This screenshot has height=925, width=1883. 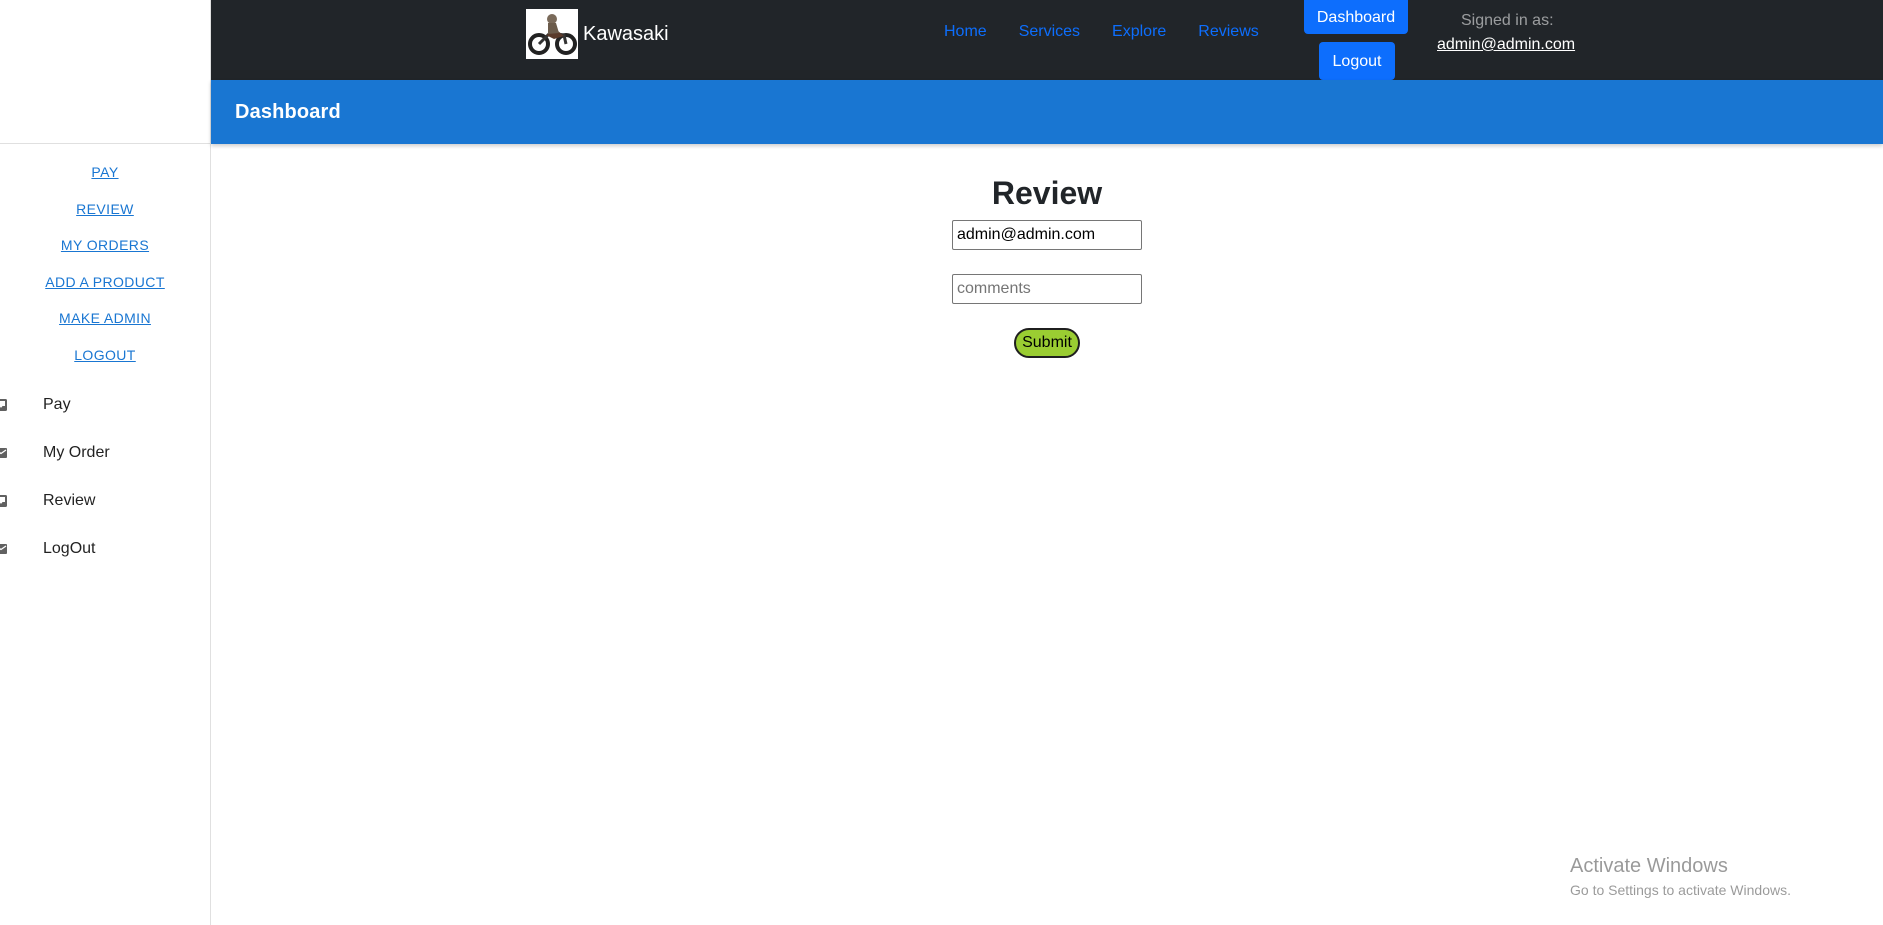 What do you see at coordinates (1047, 112) in the screenshot?
I see `dashboard-appbar: Dashboard` at bounding box center [1047, 112].